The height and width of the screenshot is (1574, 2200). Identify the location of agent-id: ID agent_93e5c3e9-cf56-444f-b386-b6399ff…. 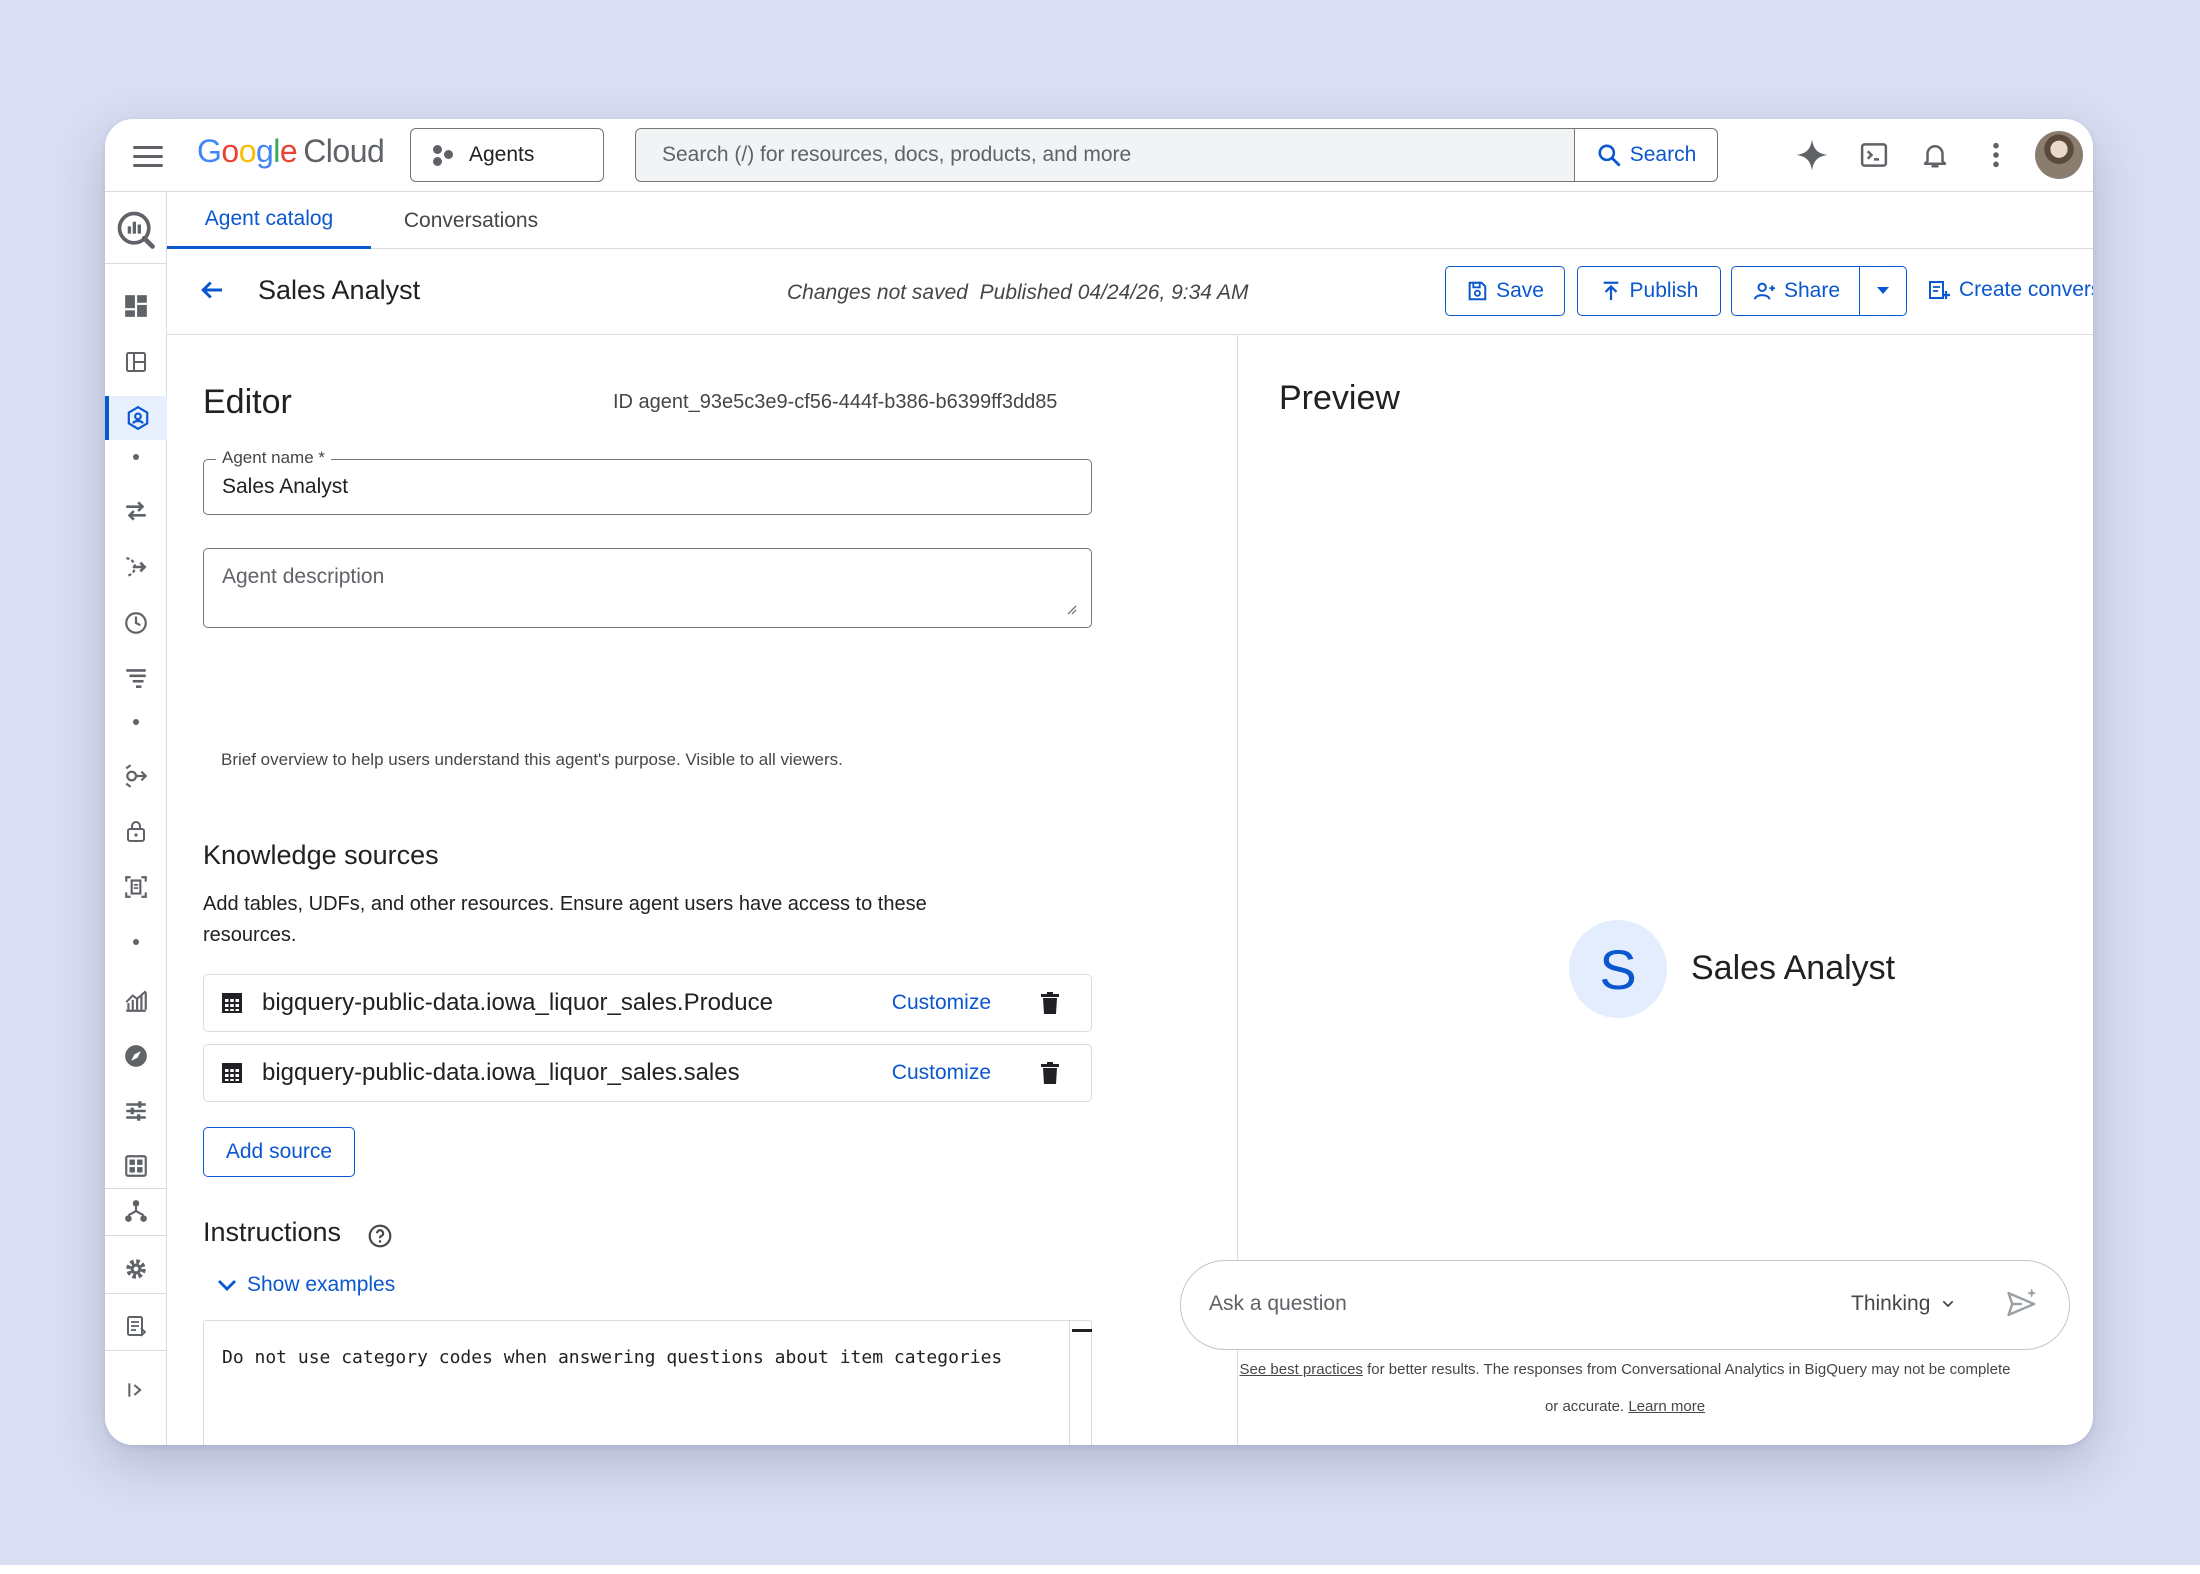
(835, 402).